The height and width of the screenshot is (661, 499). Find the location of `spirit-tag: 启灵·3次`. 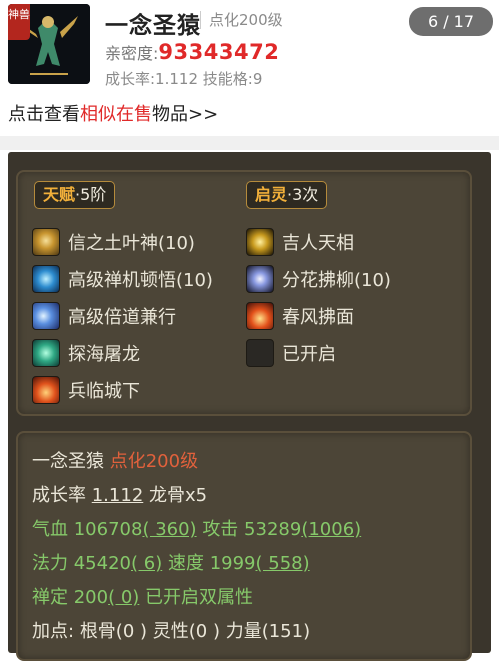

spirit-tag: 启灵·3次 is located at coordinates (287, 195).